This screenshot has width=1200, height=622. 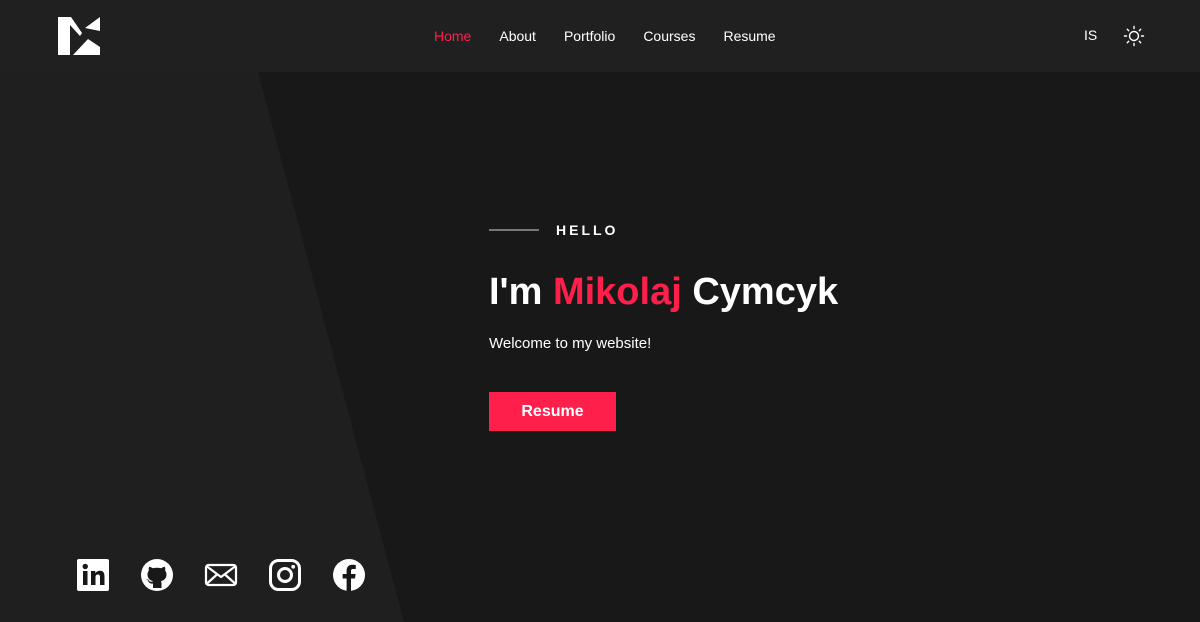 I want to click on nav-home: Home, so click(x=452, y=36).